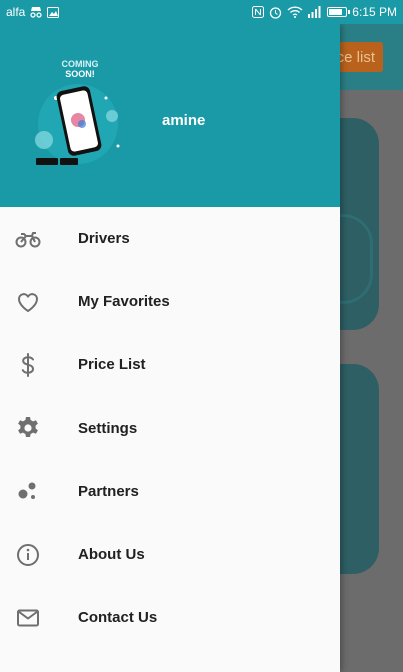  Describe the element at coordinates (170, 554) in the screenshot. I see `menu-item-about-us: About Us` at that location.